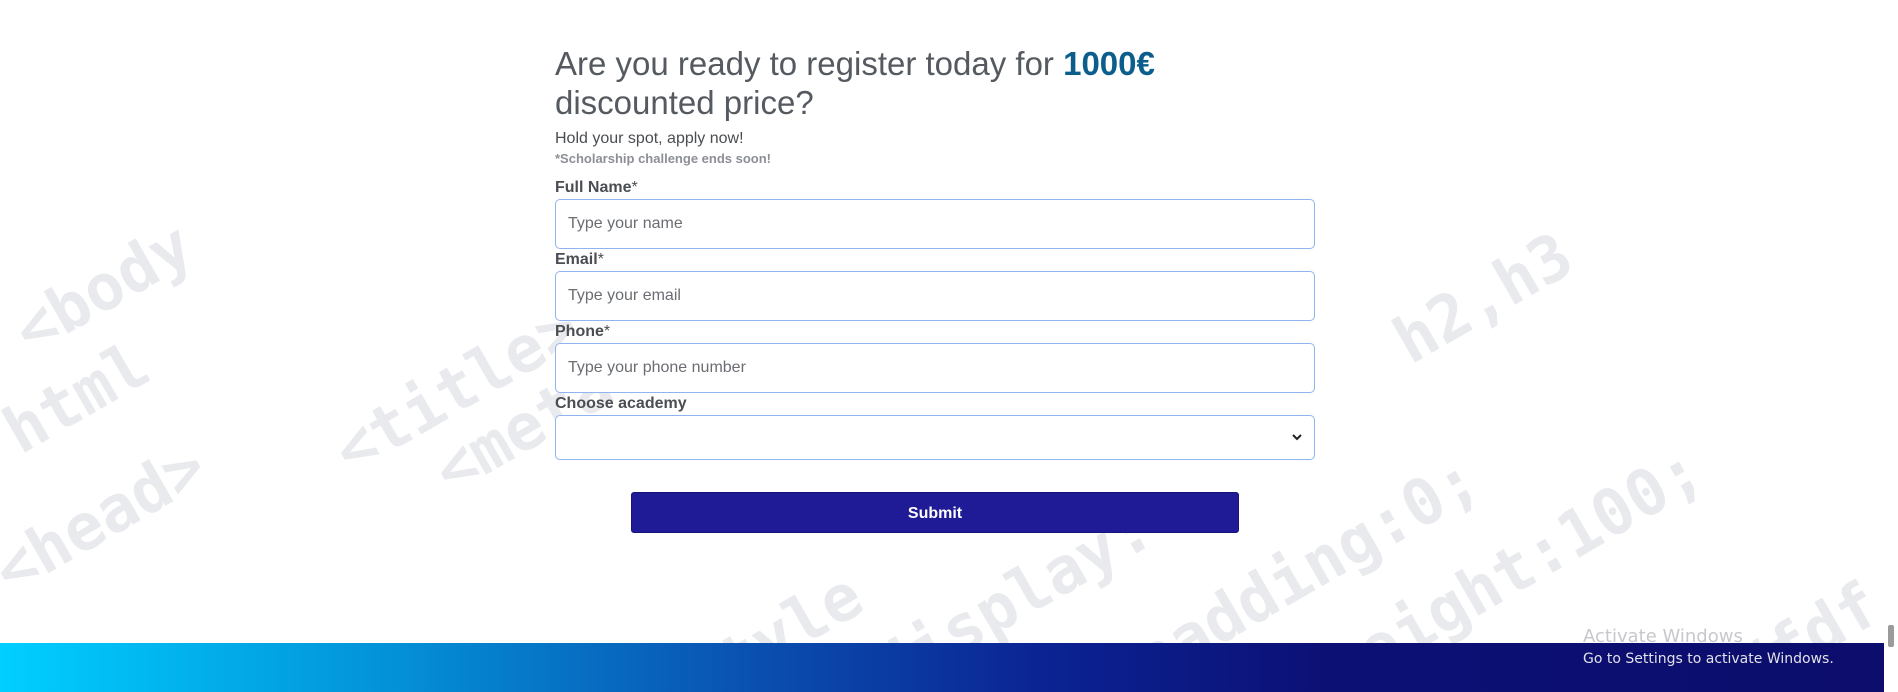  Describe the element at coordinates (1109, 63) in the screenshot. I see `discount-amount: 1000€` at that location.